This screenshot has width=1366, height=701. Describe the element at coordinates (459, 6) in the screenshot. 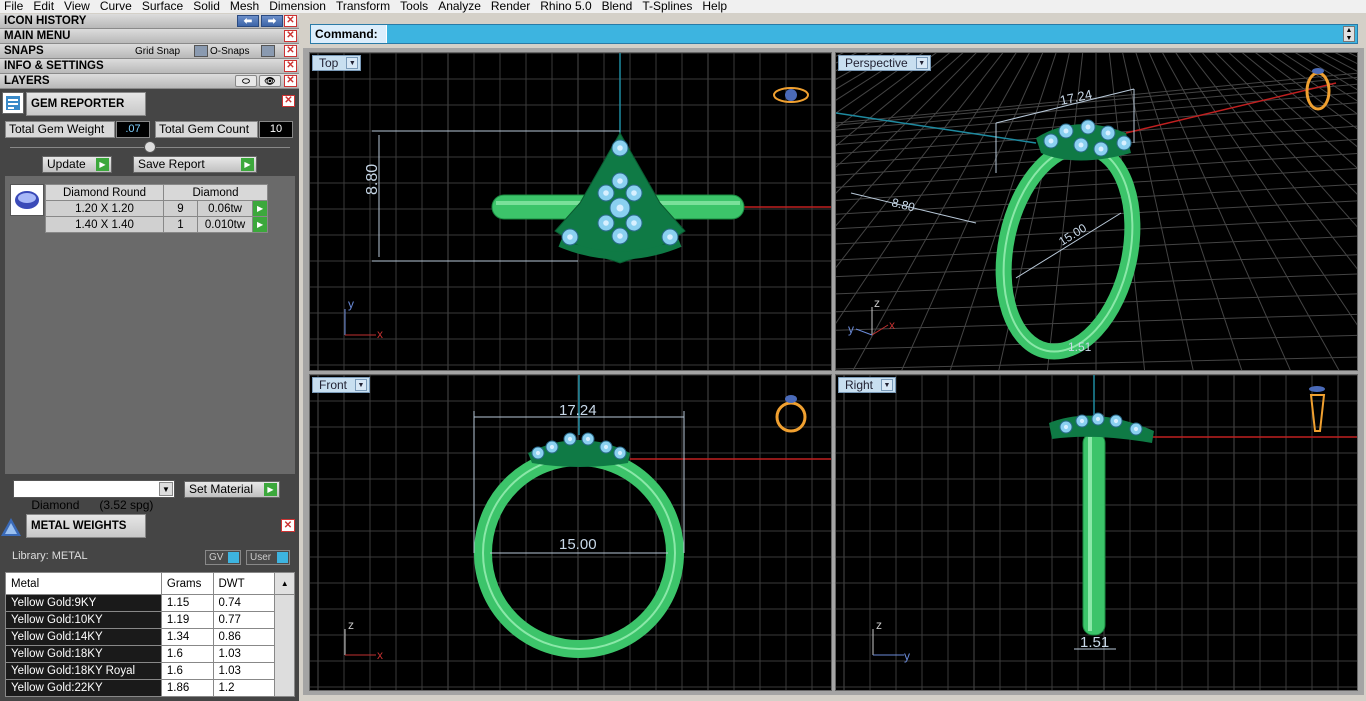

I see `menu-item-analyze: Analyze` at that location.